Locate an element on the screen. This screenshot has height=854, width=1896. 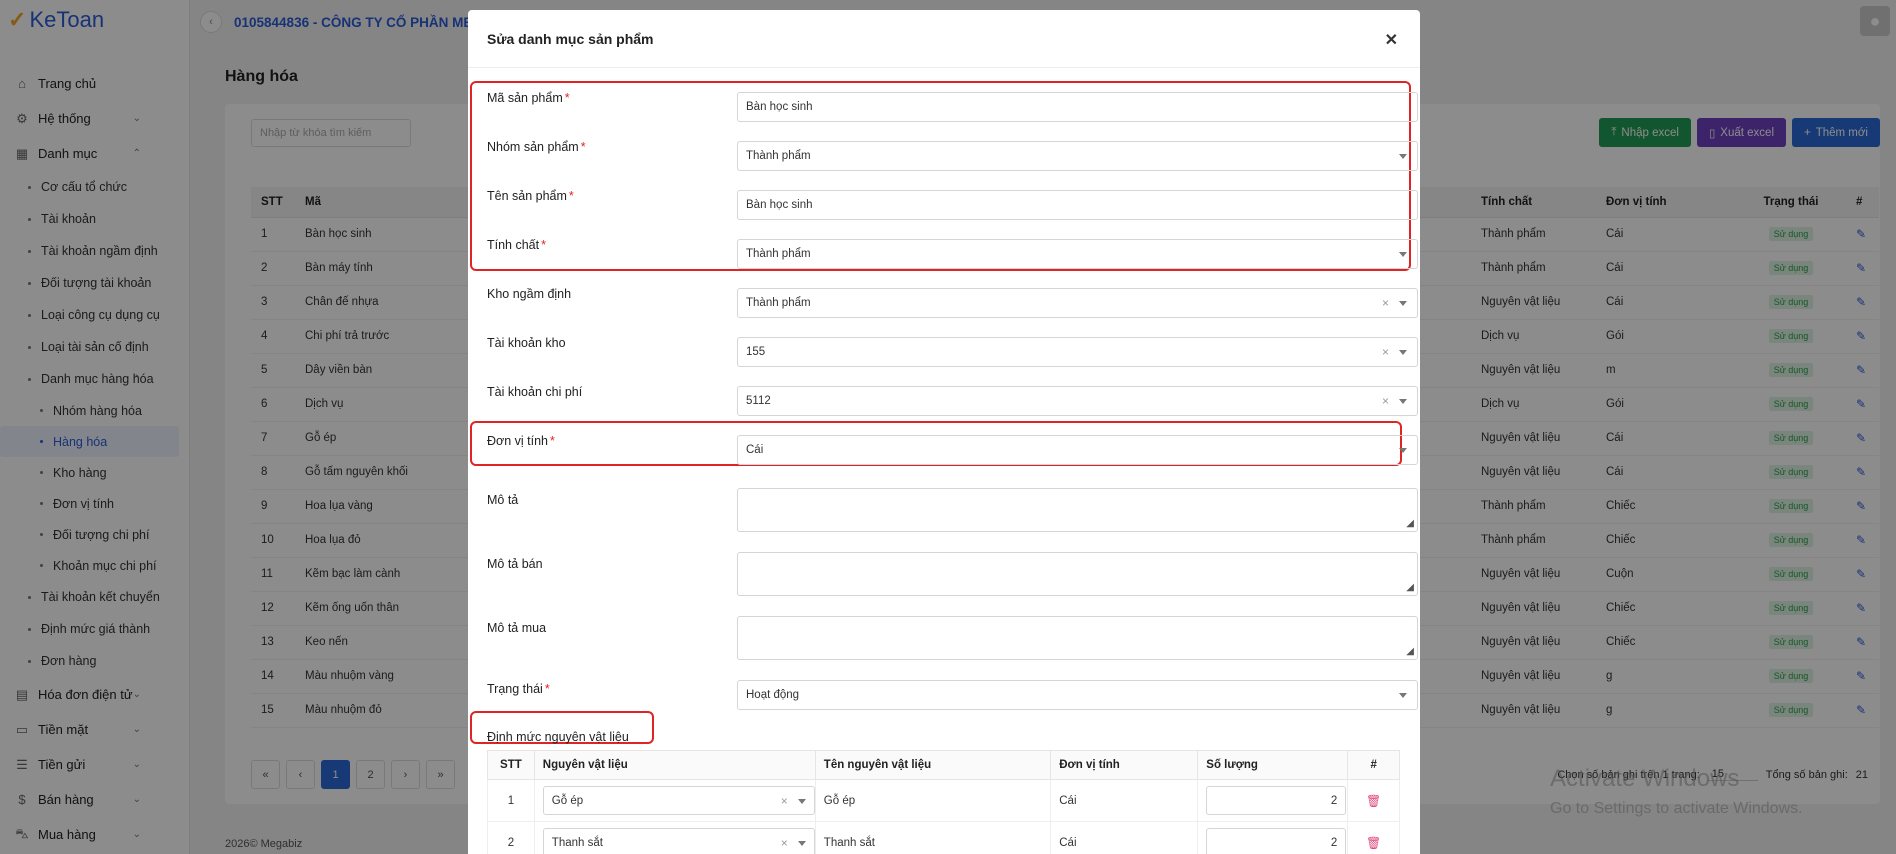
label-text: Trạng thái is located at coordinates (515, 689).